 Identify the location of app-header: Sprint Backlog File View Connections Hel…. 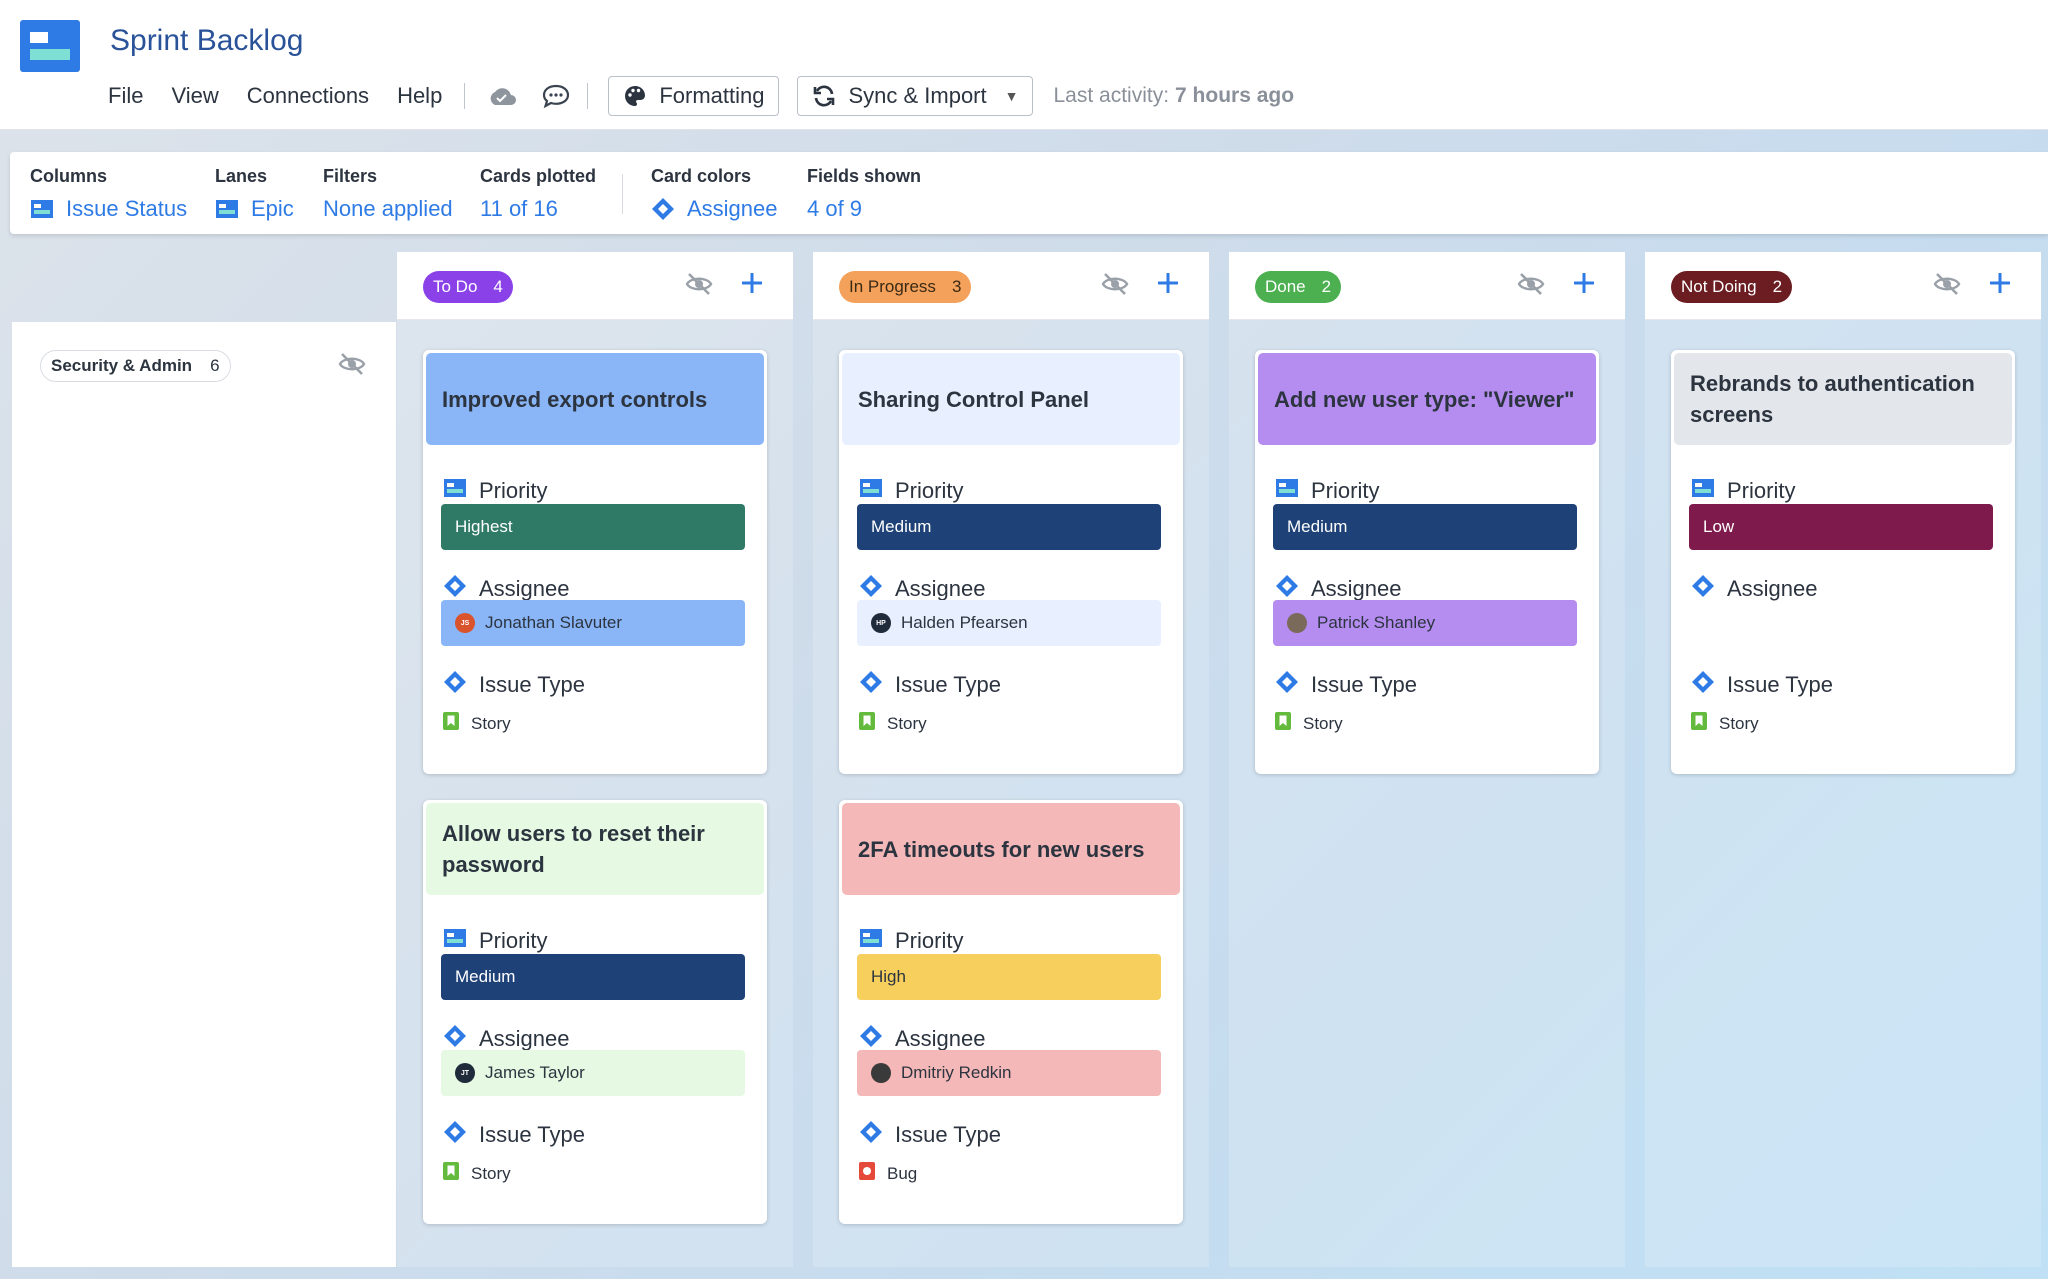
(1024, 65).